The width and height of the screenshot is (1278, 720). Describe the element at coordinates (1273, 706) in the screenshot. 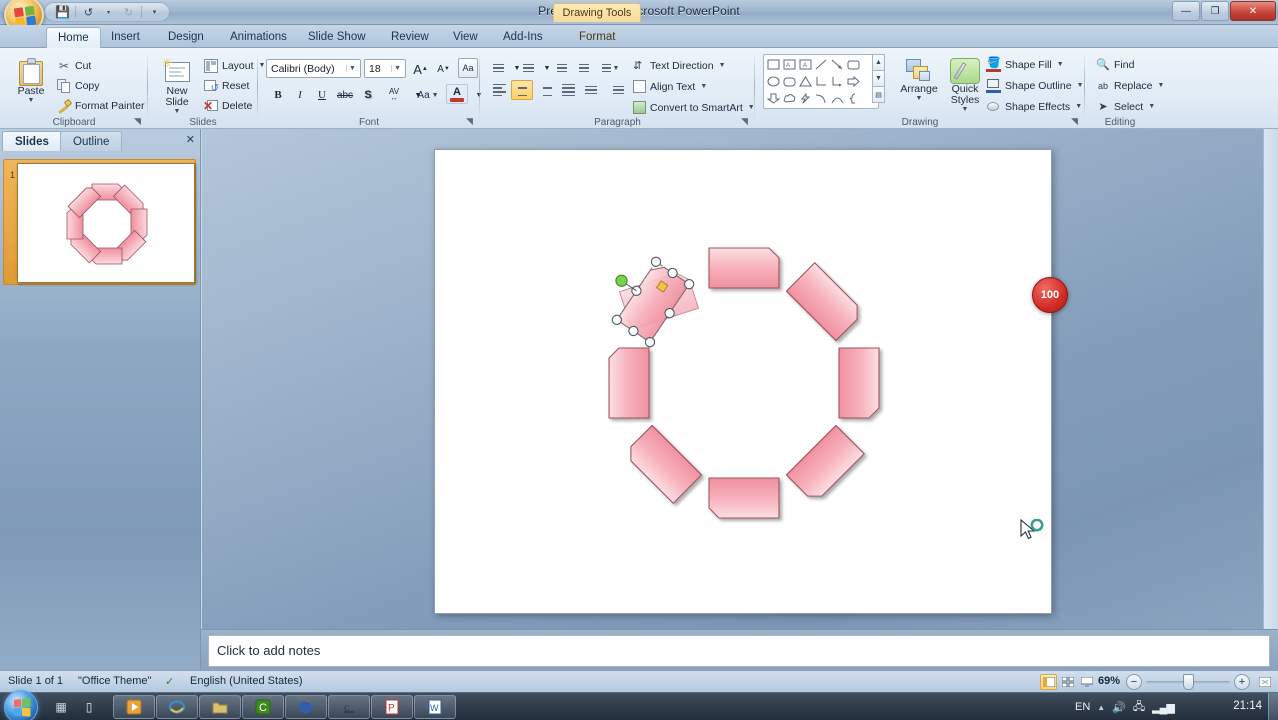

I see `show-desktop-button` at that location.